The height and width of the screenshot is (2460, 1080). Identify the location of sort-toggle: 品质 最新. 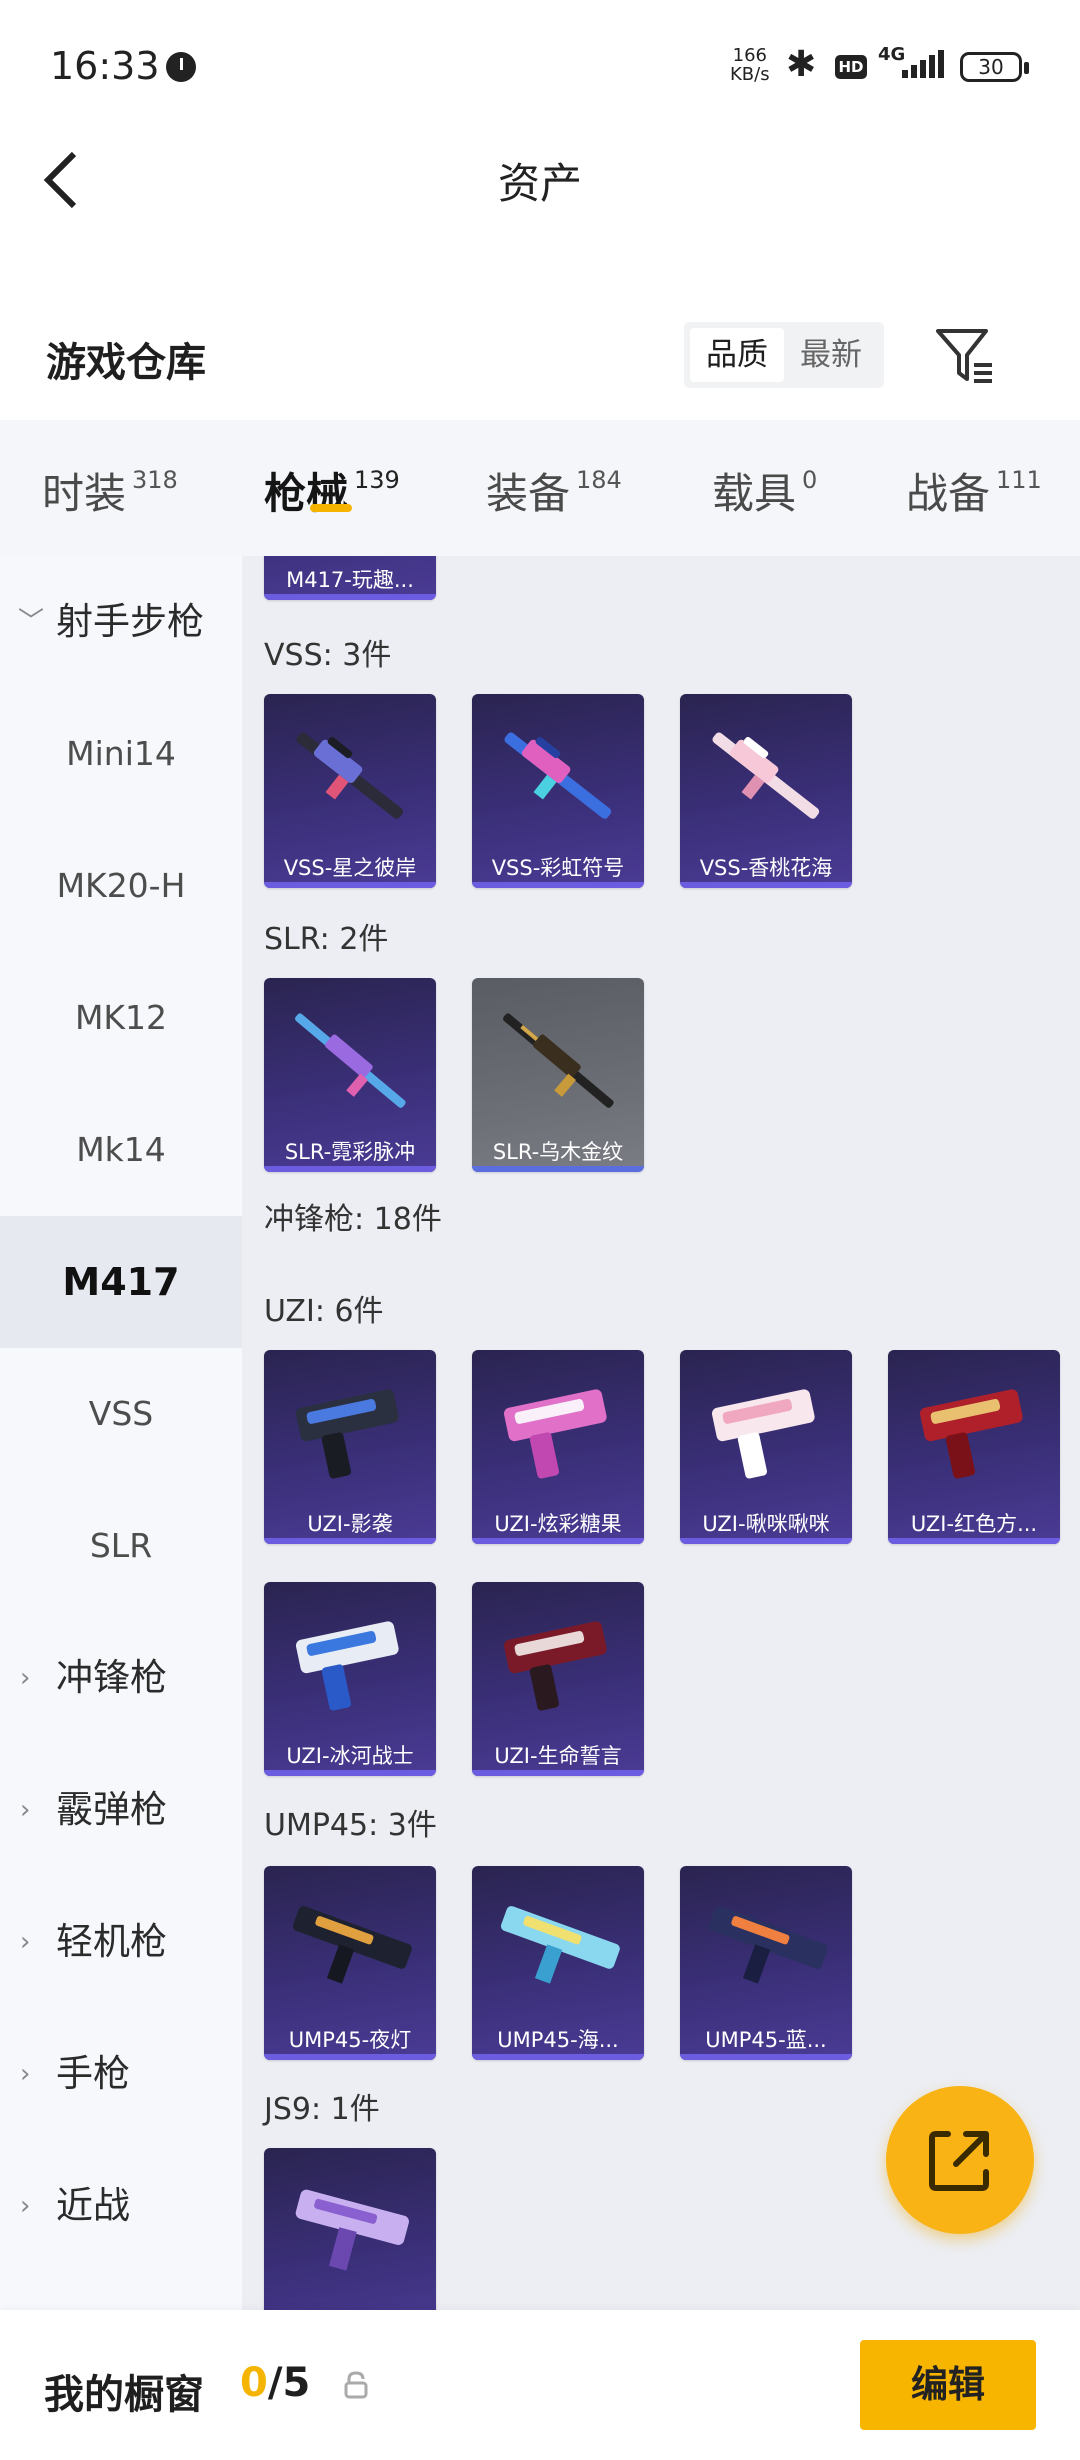
(784, 355).